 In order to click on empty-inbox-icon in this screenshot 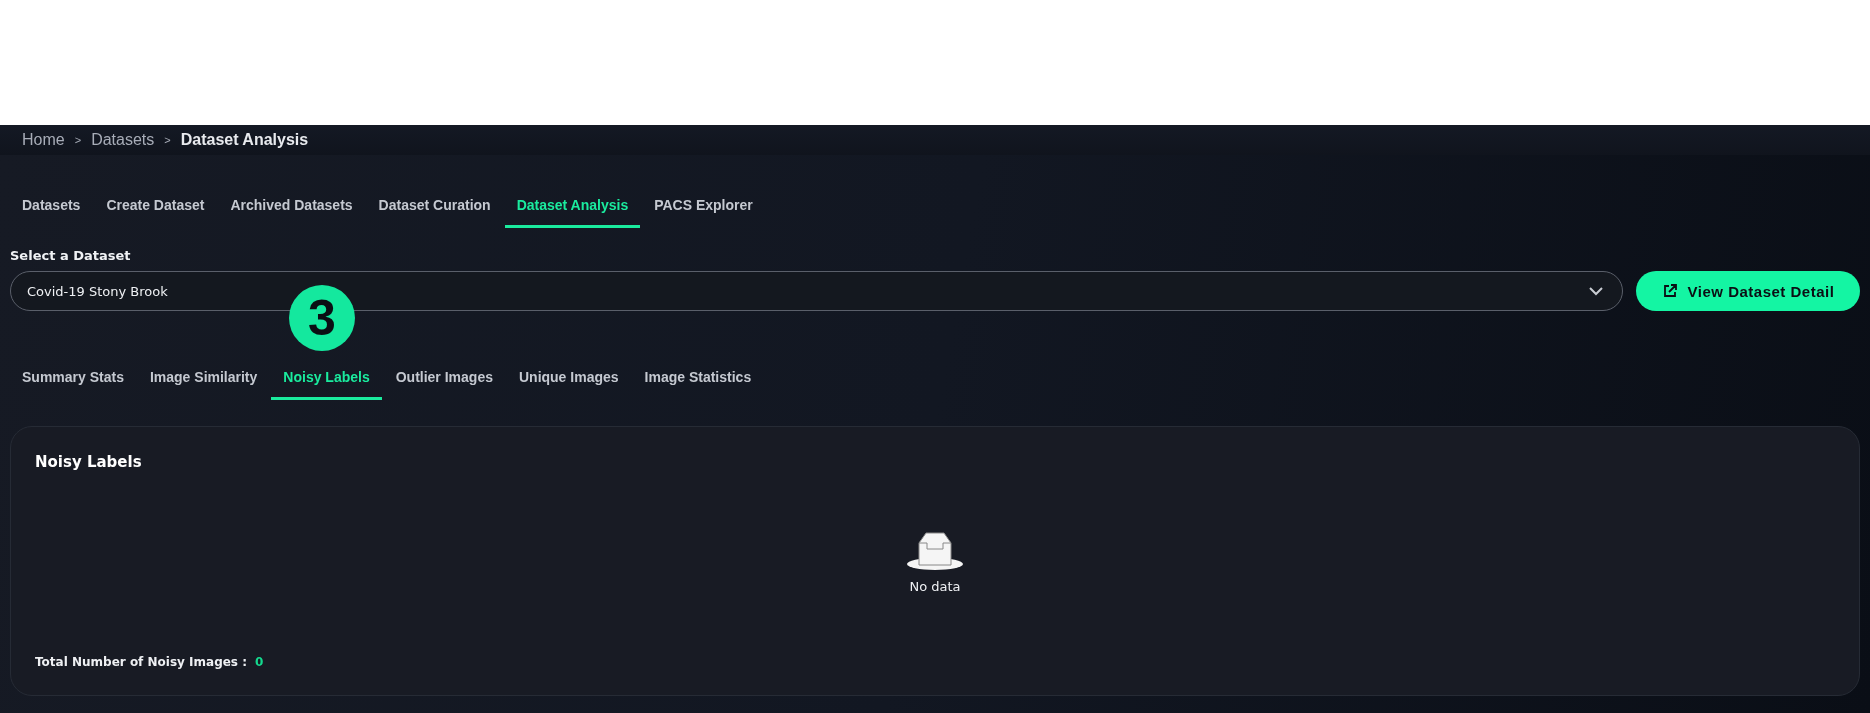, I will do `click(935, 551)`.